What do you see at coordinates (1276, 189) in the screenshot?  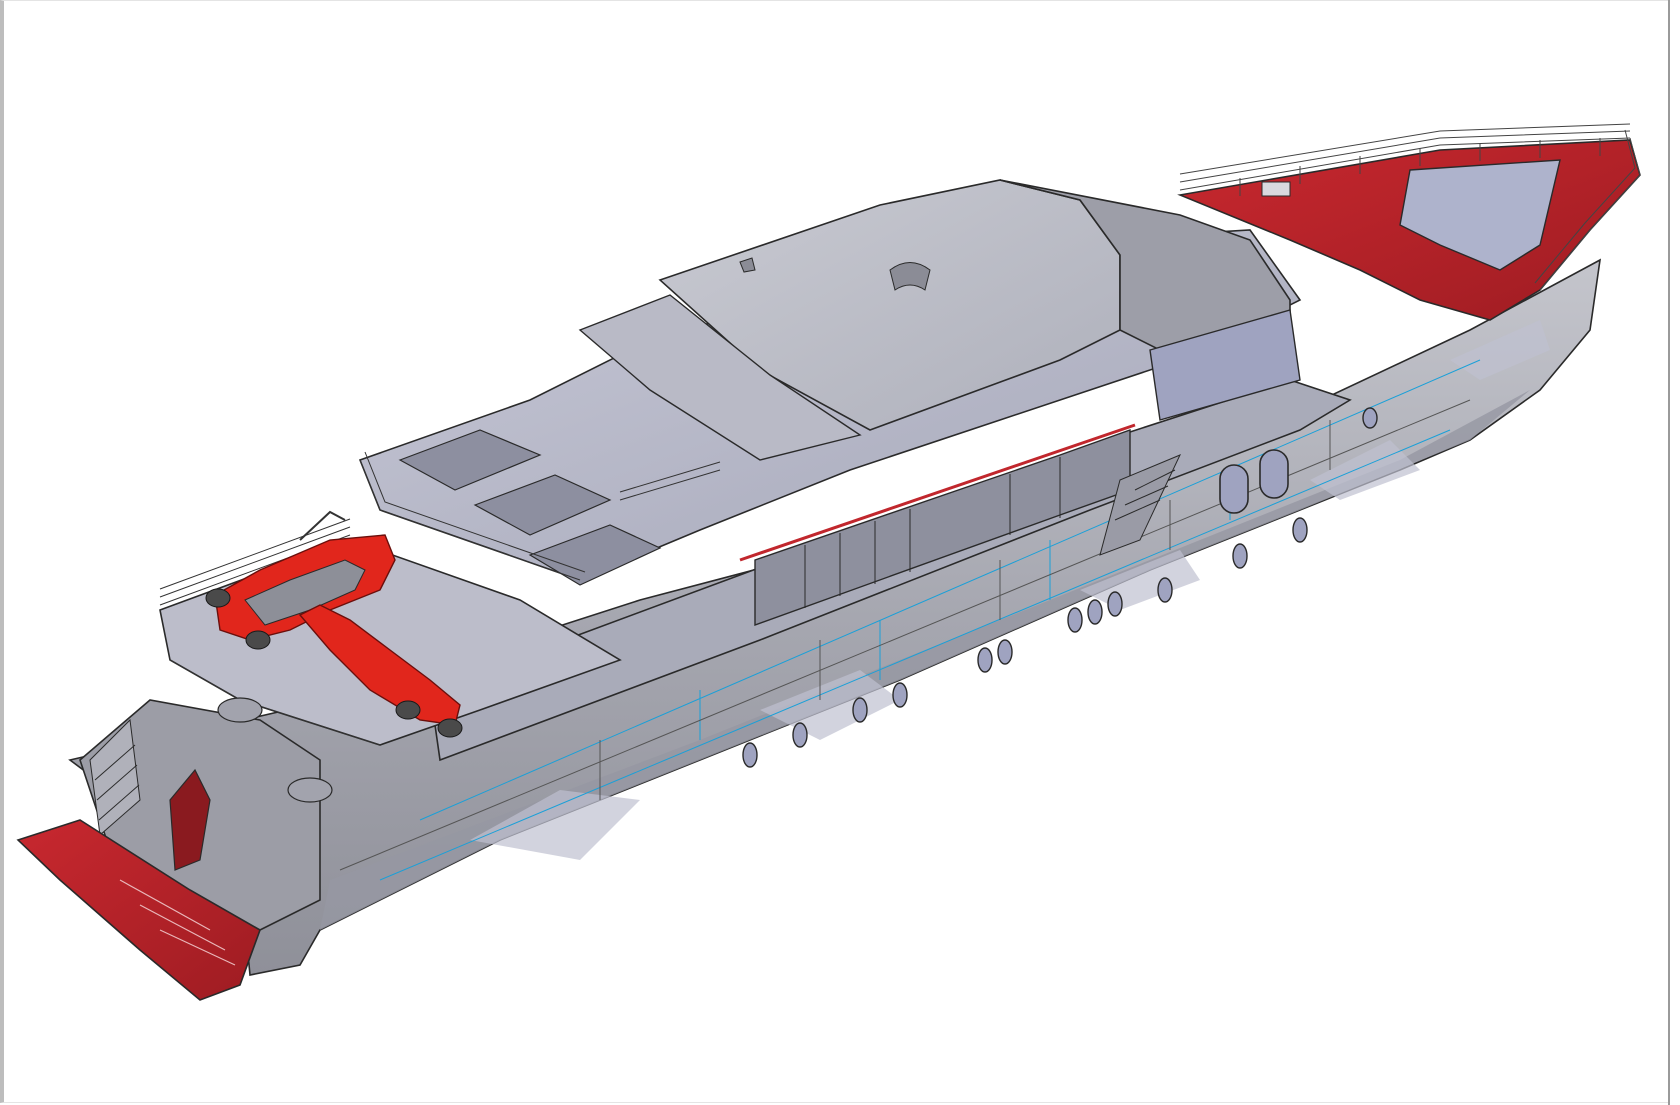 I see `bow-hatch` at bounding box center [1276, 189].